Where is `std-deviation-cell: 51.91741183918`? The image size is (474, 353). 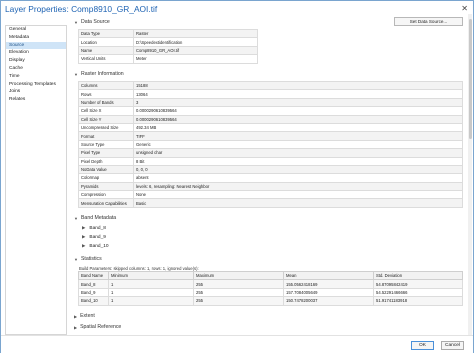 std-deviation-cell: 51.91741183918 is located at coordinates (418, 301).